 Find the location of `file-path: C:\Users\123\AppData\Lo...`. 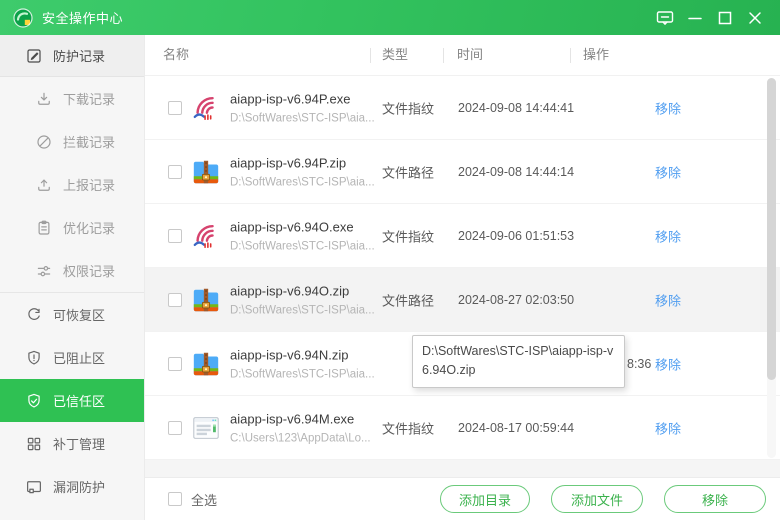

file-path: C:\Users\123\AppData\Lo... is located at coordinates (300, 438).